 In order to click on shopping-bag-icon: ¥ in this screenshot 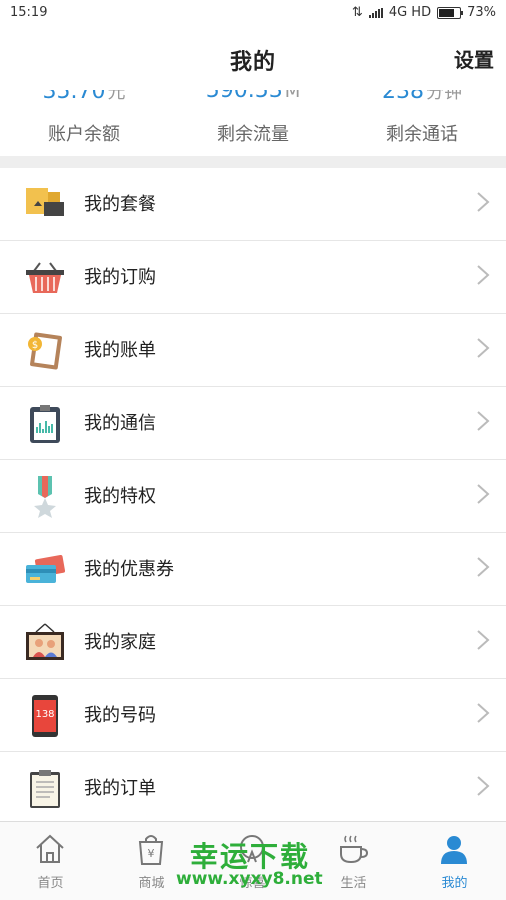, I will do `click(151, 850)`.